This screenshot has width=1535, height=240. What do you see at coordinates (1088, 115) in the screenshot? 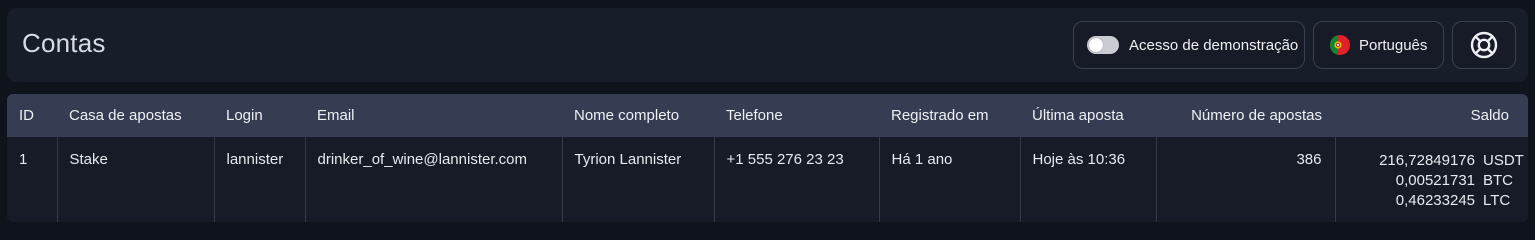
I see `column-header-last-bet: Última aposta` at bounding box center [1088, 115].